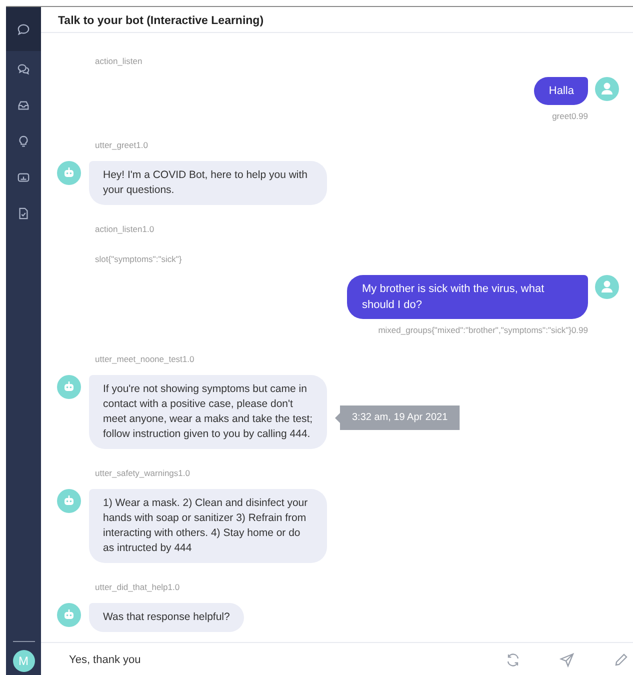 The width and height of the screenshot is (633, 675). What do you see at coordinates (570, 116) in the screenshot?
I see `intent-label: greet0.99` at bounding box center [570, 116].